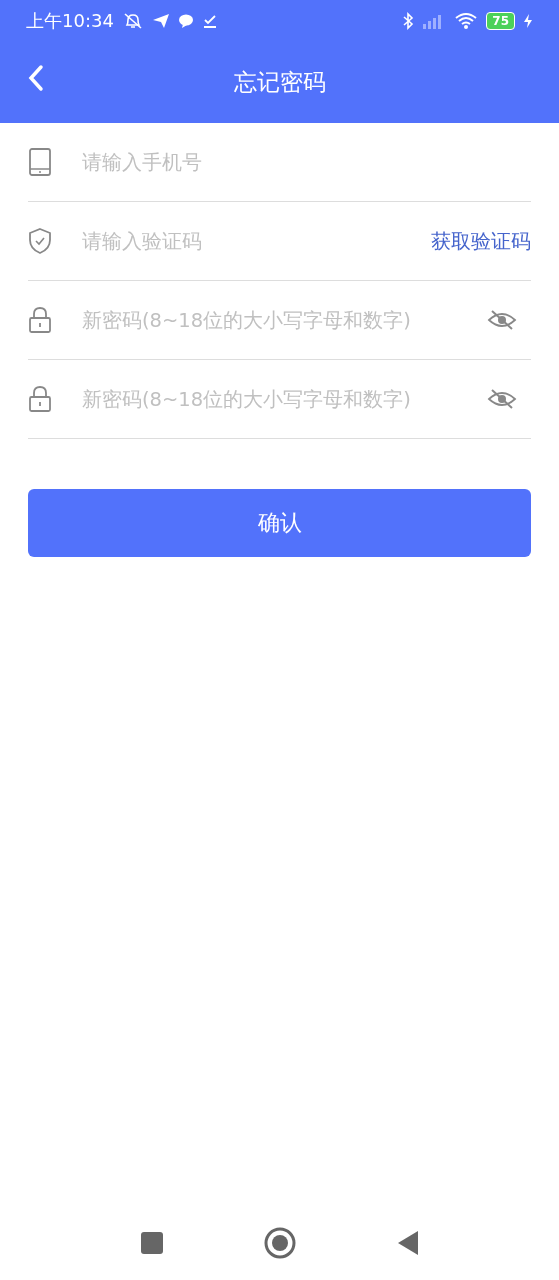  What do you see at coordinates (279, 1243) in the screenshot?
I see `home-icon` at bounding box center [279, 1243].